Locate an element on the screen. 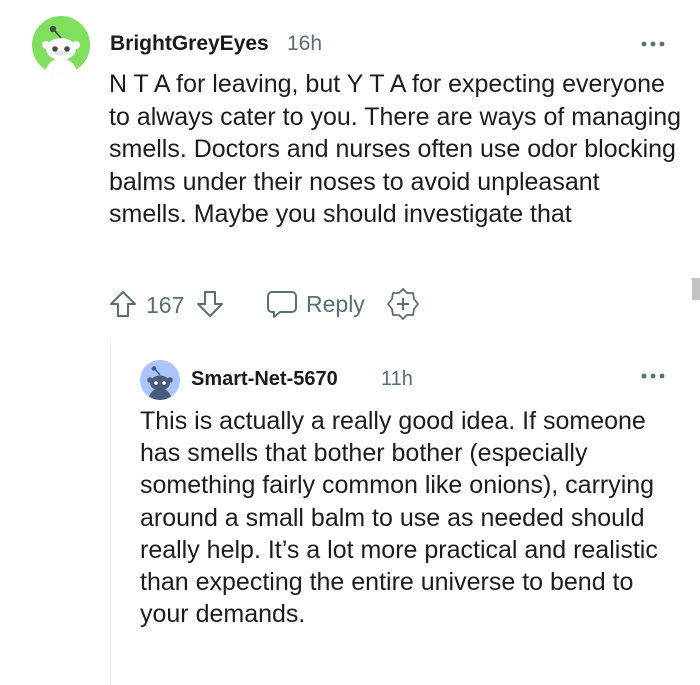 The image size is (700, 685). add-award-icon is located at coordinates (403, 304).